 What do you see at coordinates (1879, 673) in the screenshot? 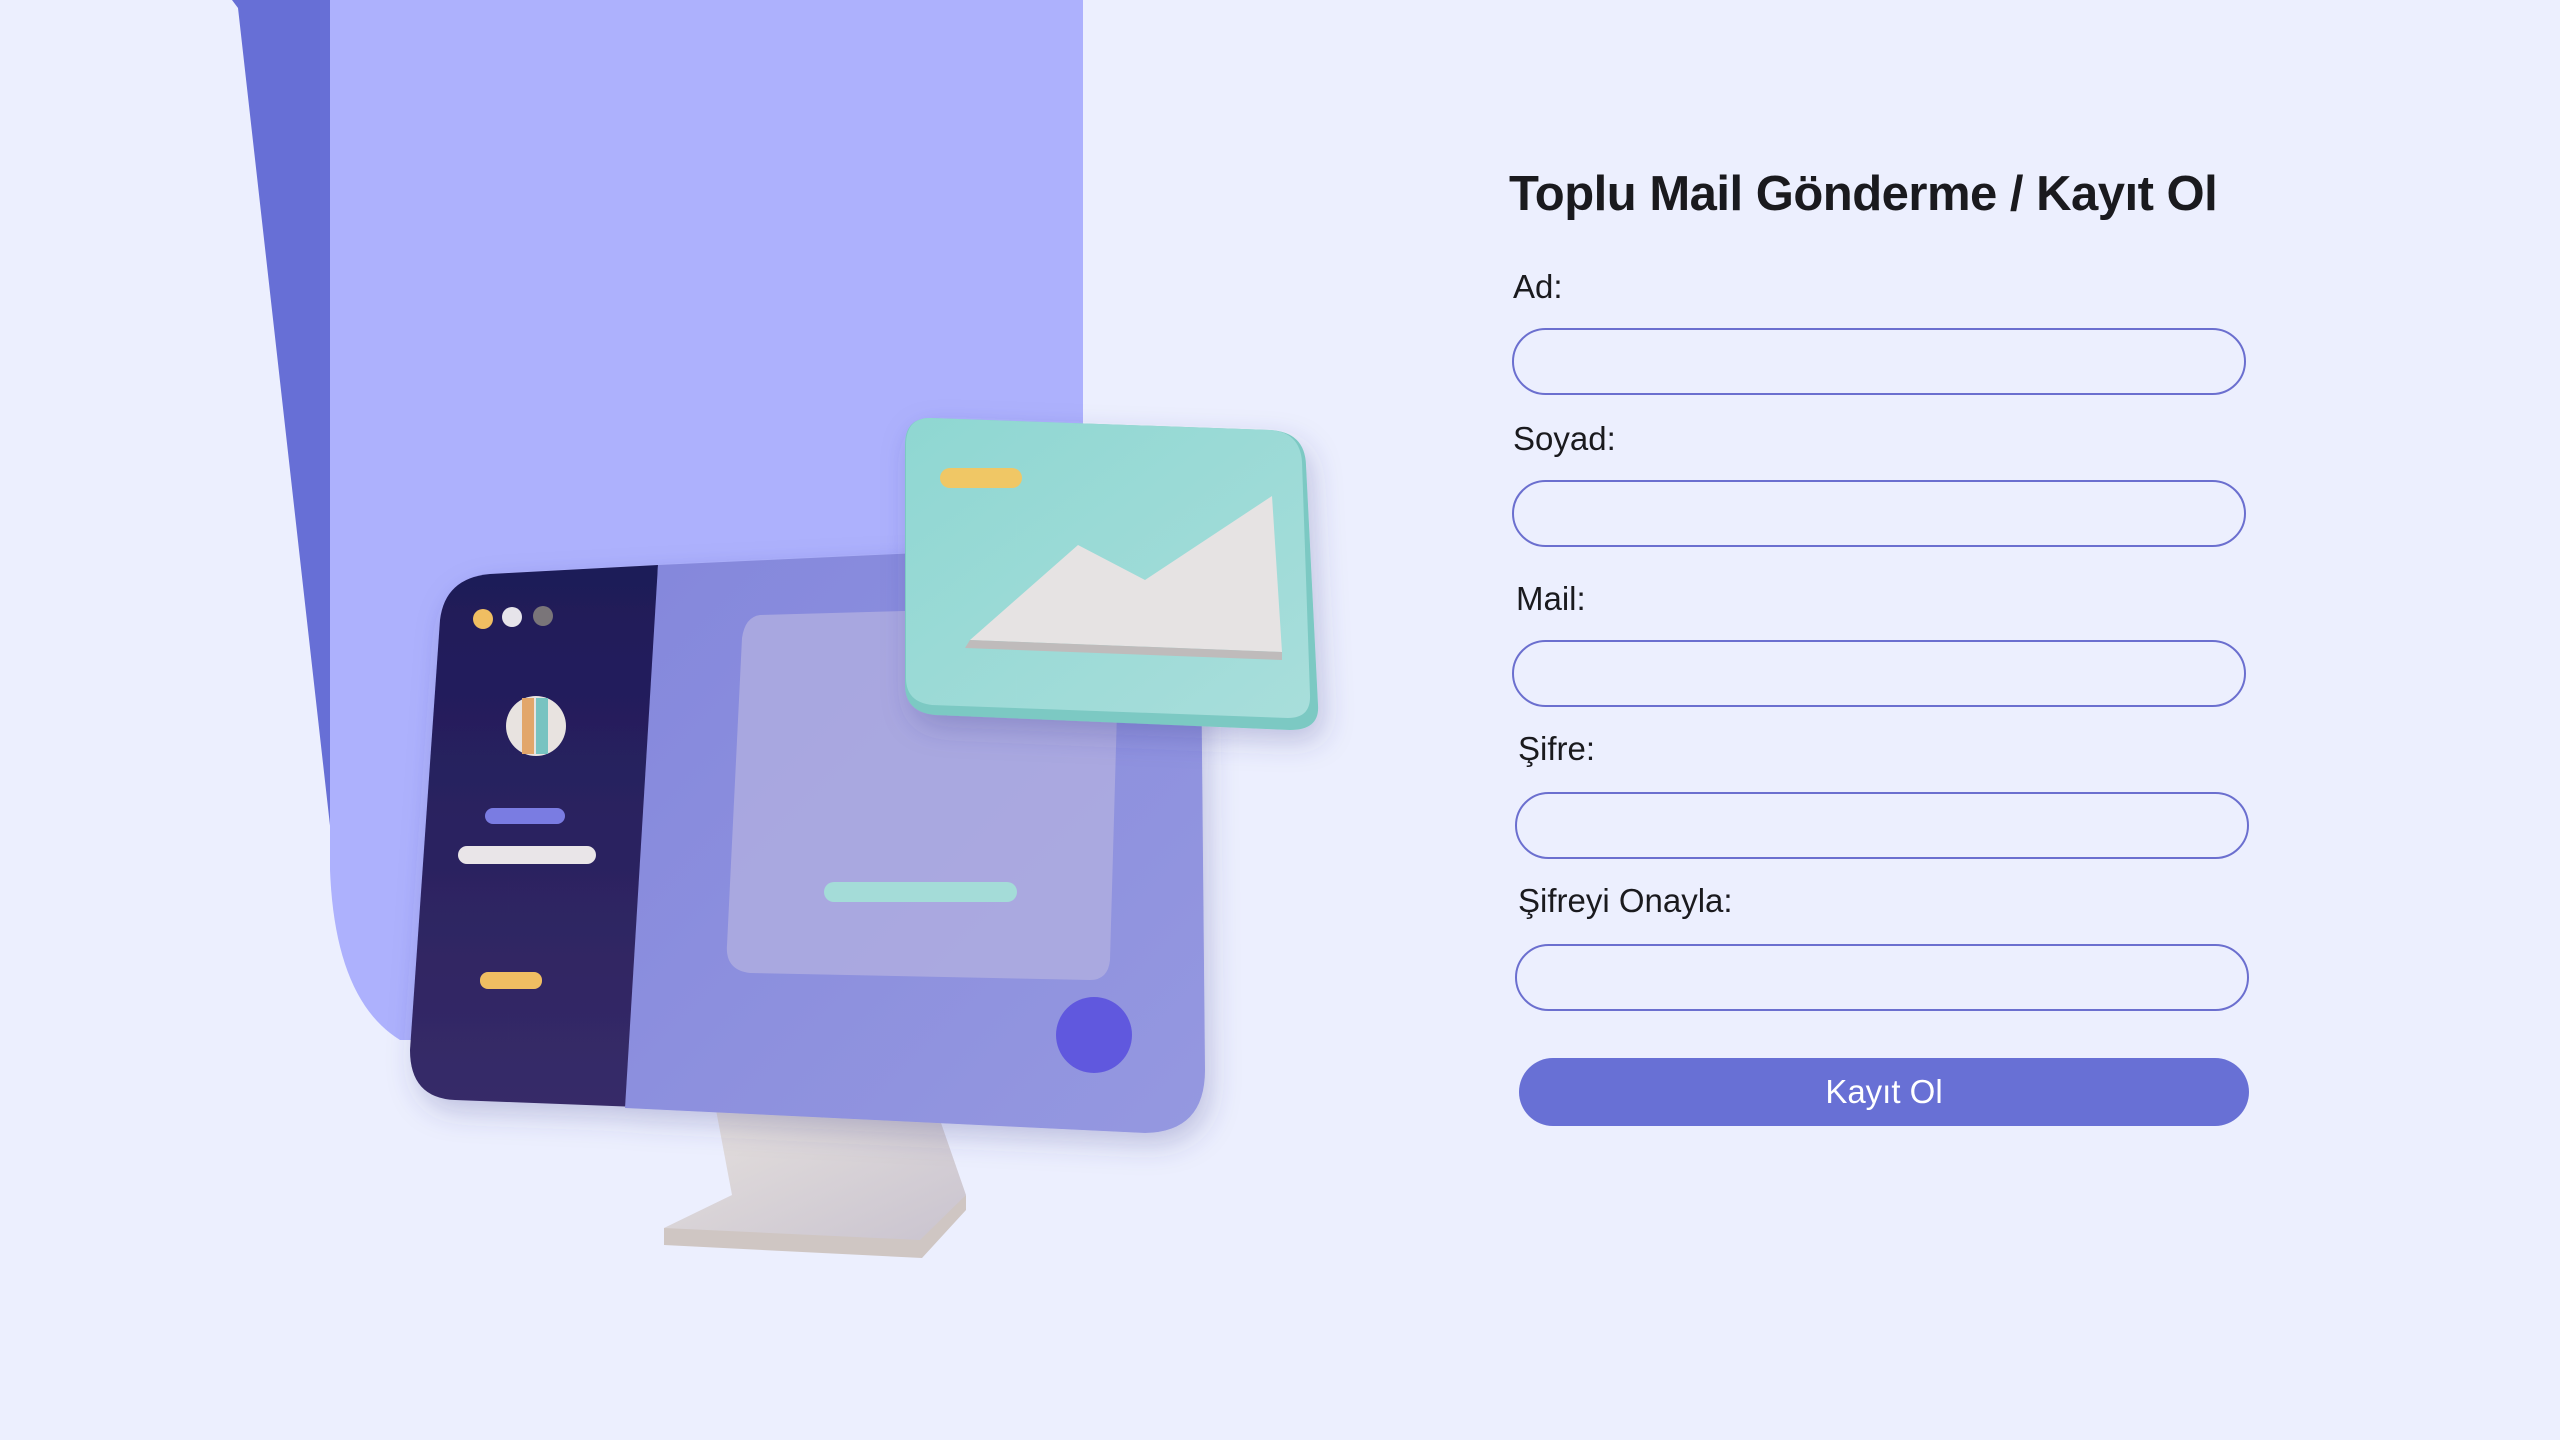
I see `email-input` at bounding box center [1879, 673].